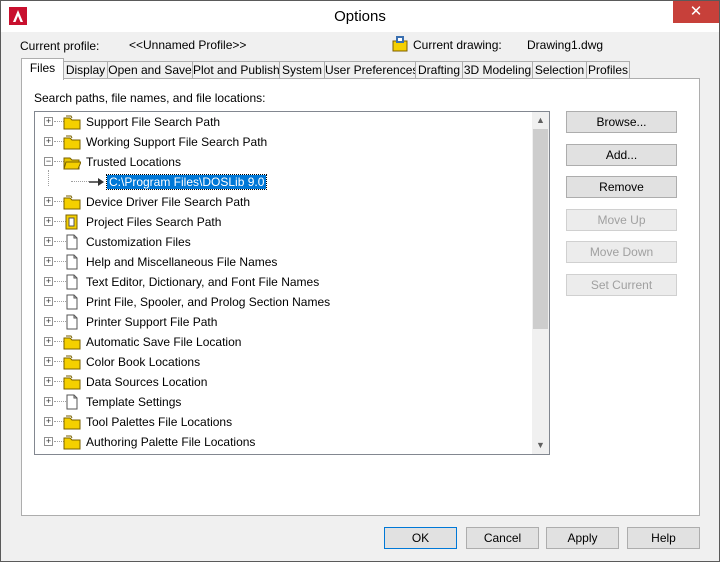 Image resolution: width=720 pixels, height=562 pixels. I want to click on tree-row: + Customization Files, so click(282, 242).